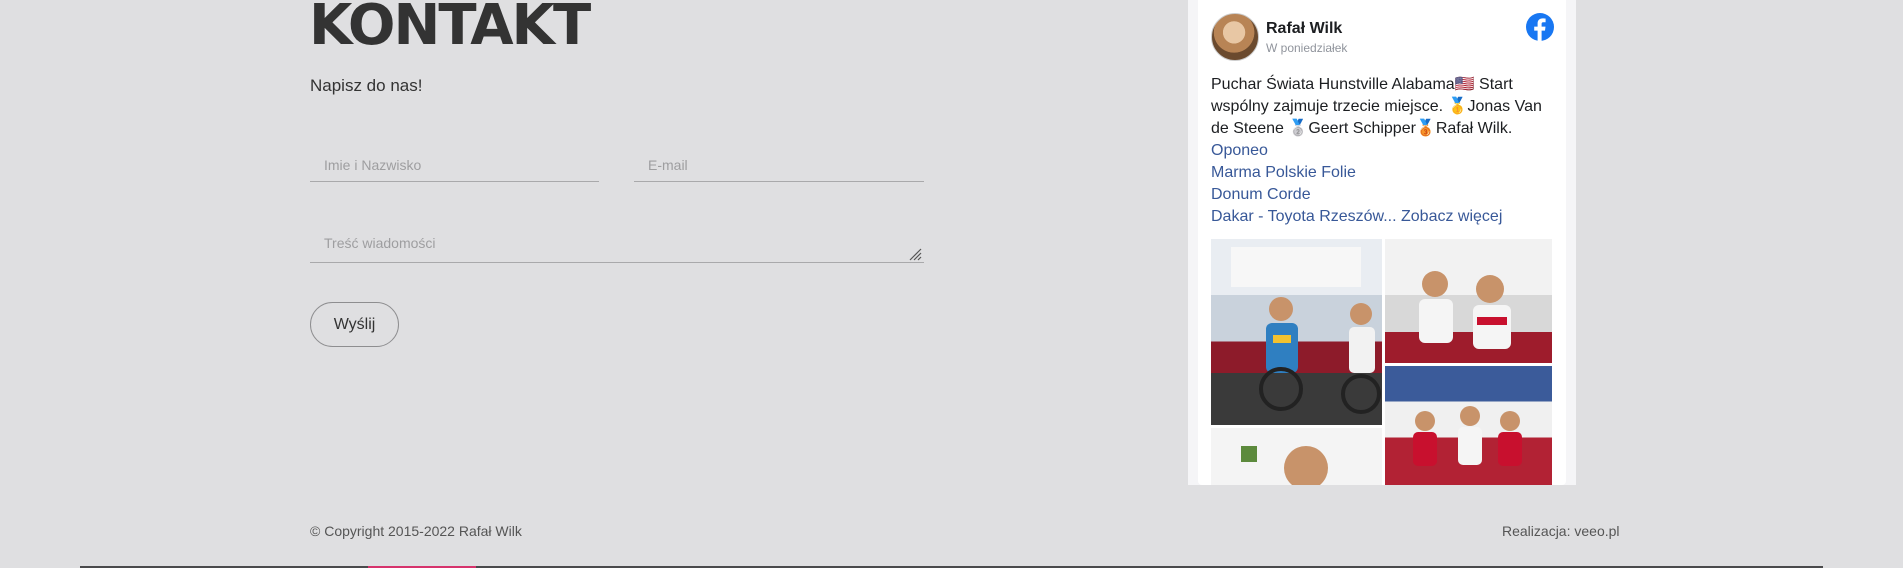 The height and width of the screenshot is (568, 1903). What do you see at coordinates (1304, 29) in the screenshot?
I see `post-author: Rafał Wilk` at bounding box center [1304, 29].